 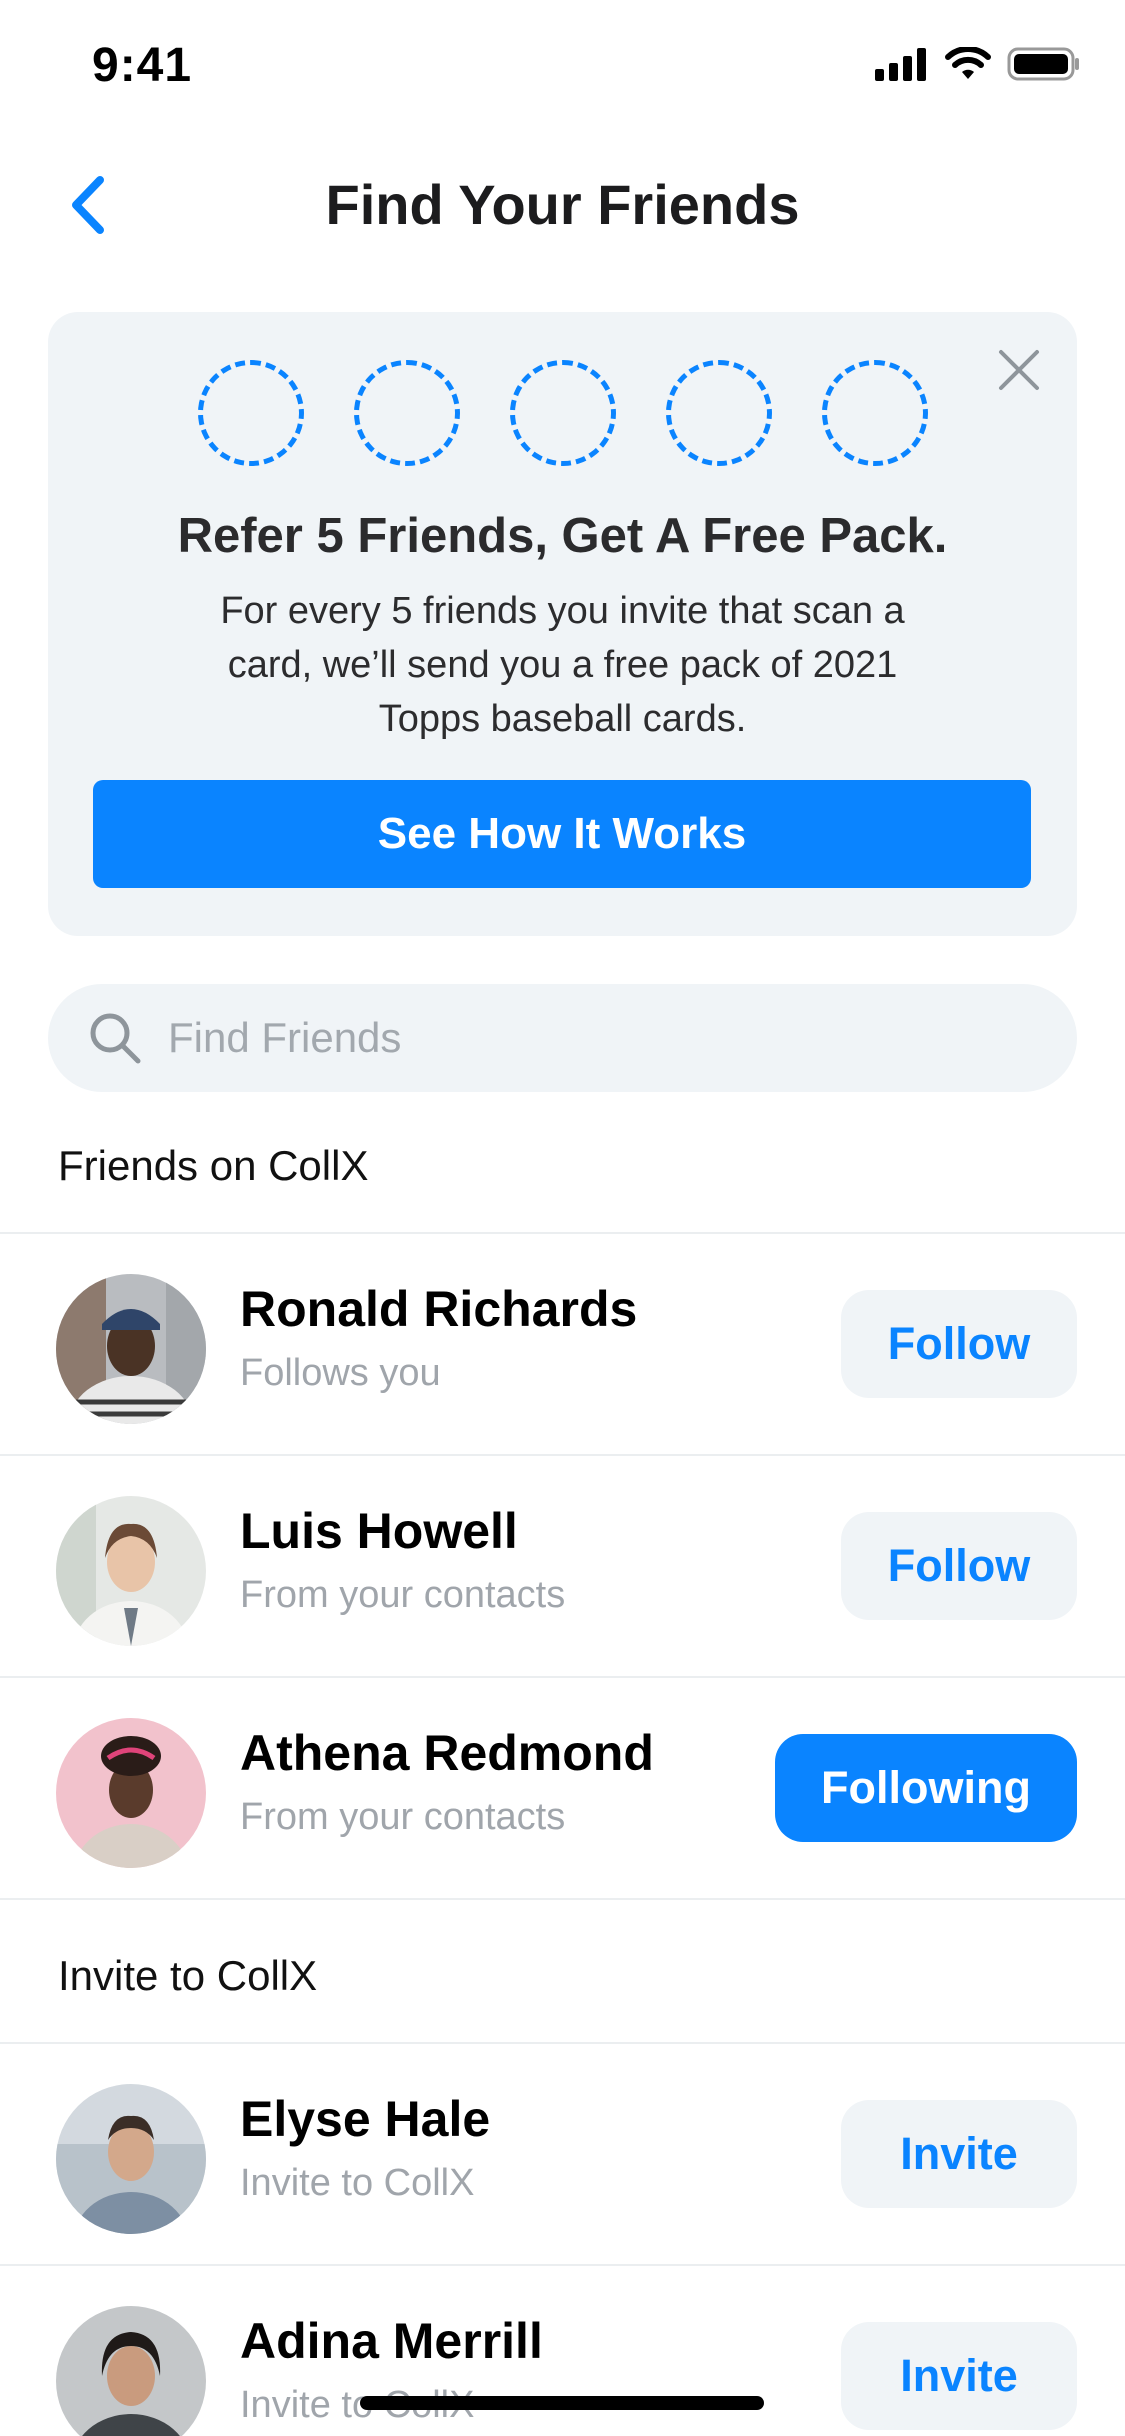 What do you see at coordinates (439, 1309) in the screenshot?
I see `friend-name: Ronald Richards` at bounding box center [439, 1309].